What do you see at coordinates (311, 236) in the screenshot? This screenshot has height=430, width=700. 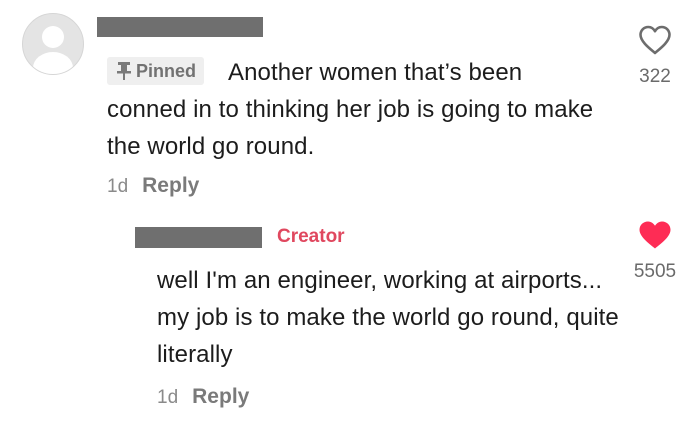 I see `creator-badge: Creator` at bounding box center [311, 236].